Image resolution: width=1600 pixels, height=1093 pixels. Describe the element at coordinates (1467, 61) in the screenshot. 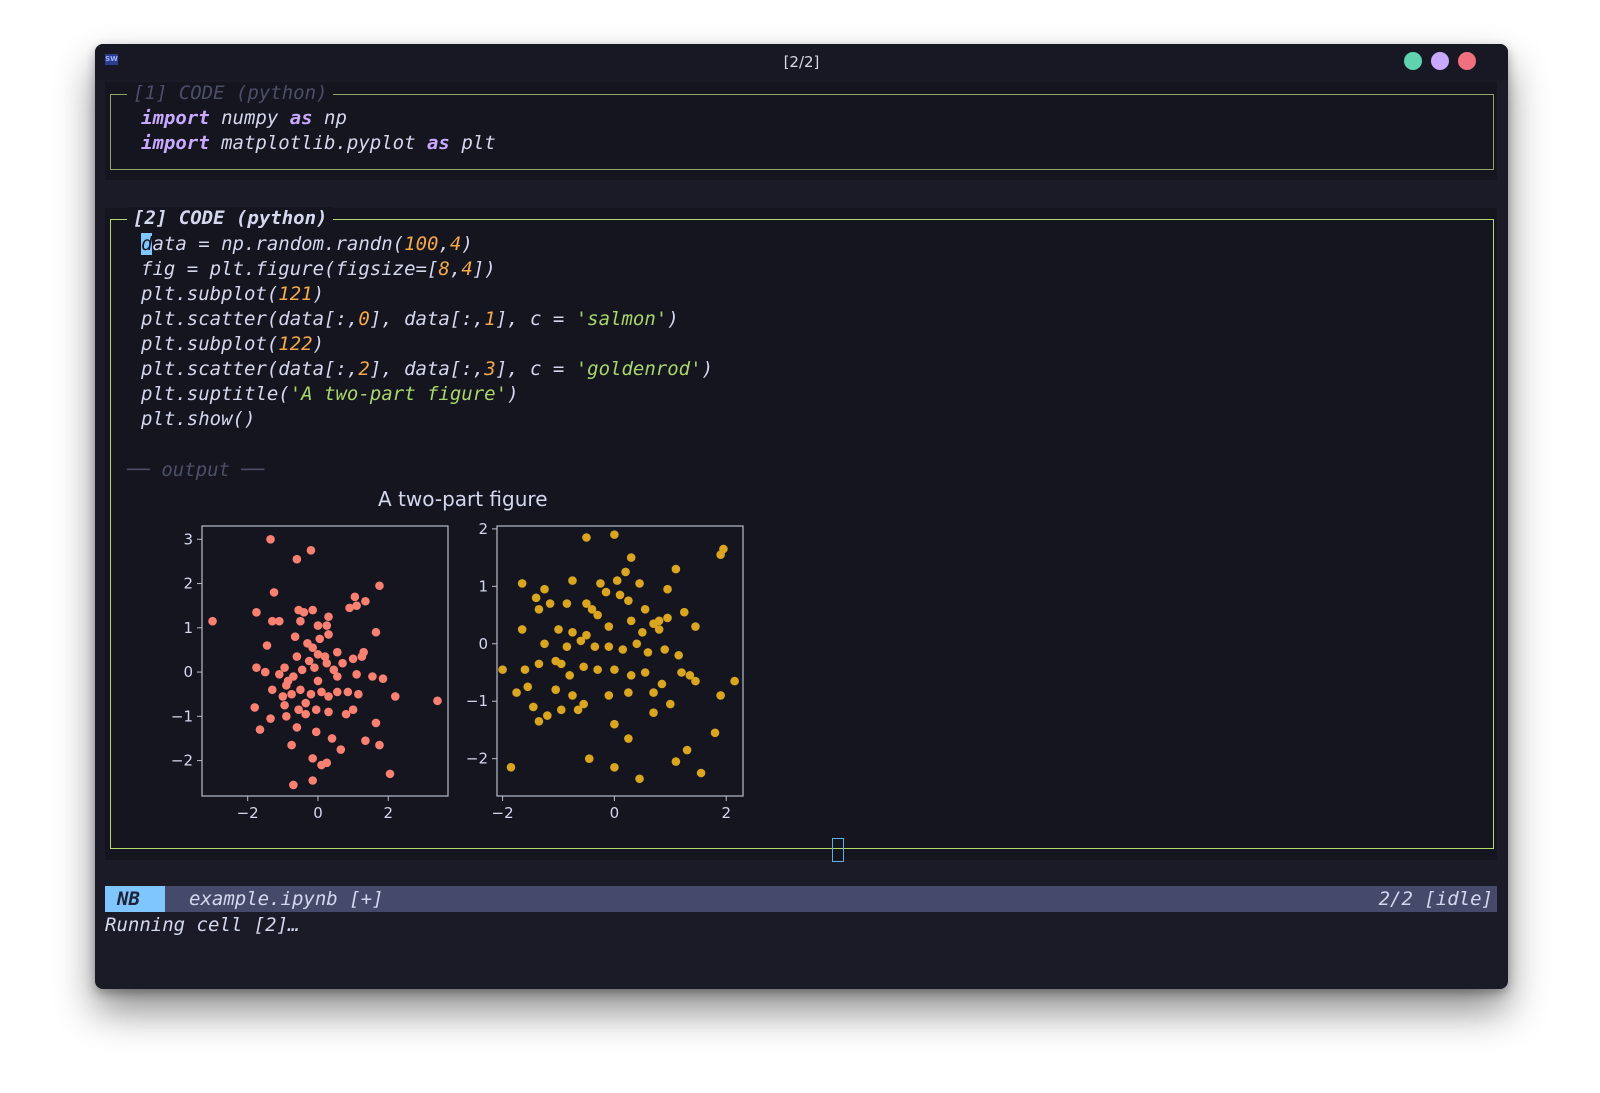

I see `window-close-button` at that location.